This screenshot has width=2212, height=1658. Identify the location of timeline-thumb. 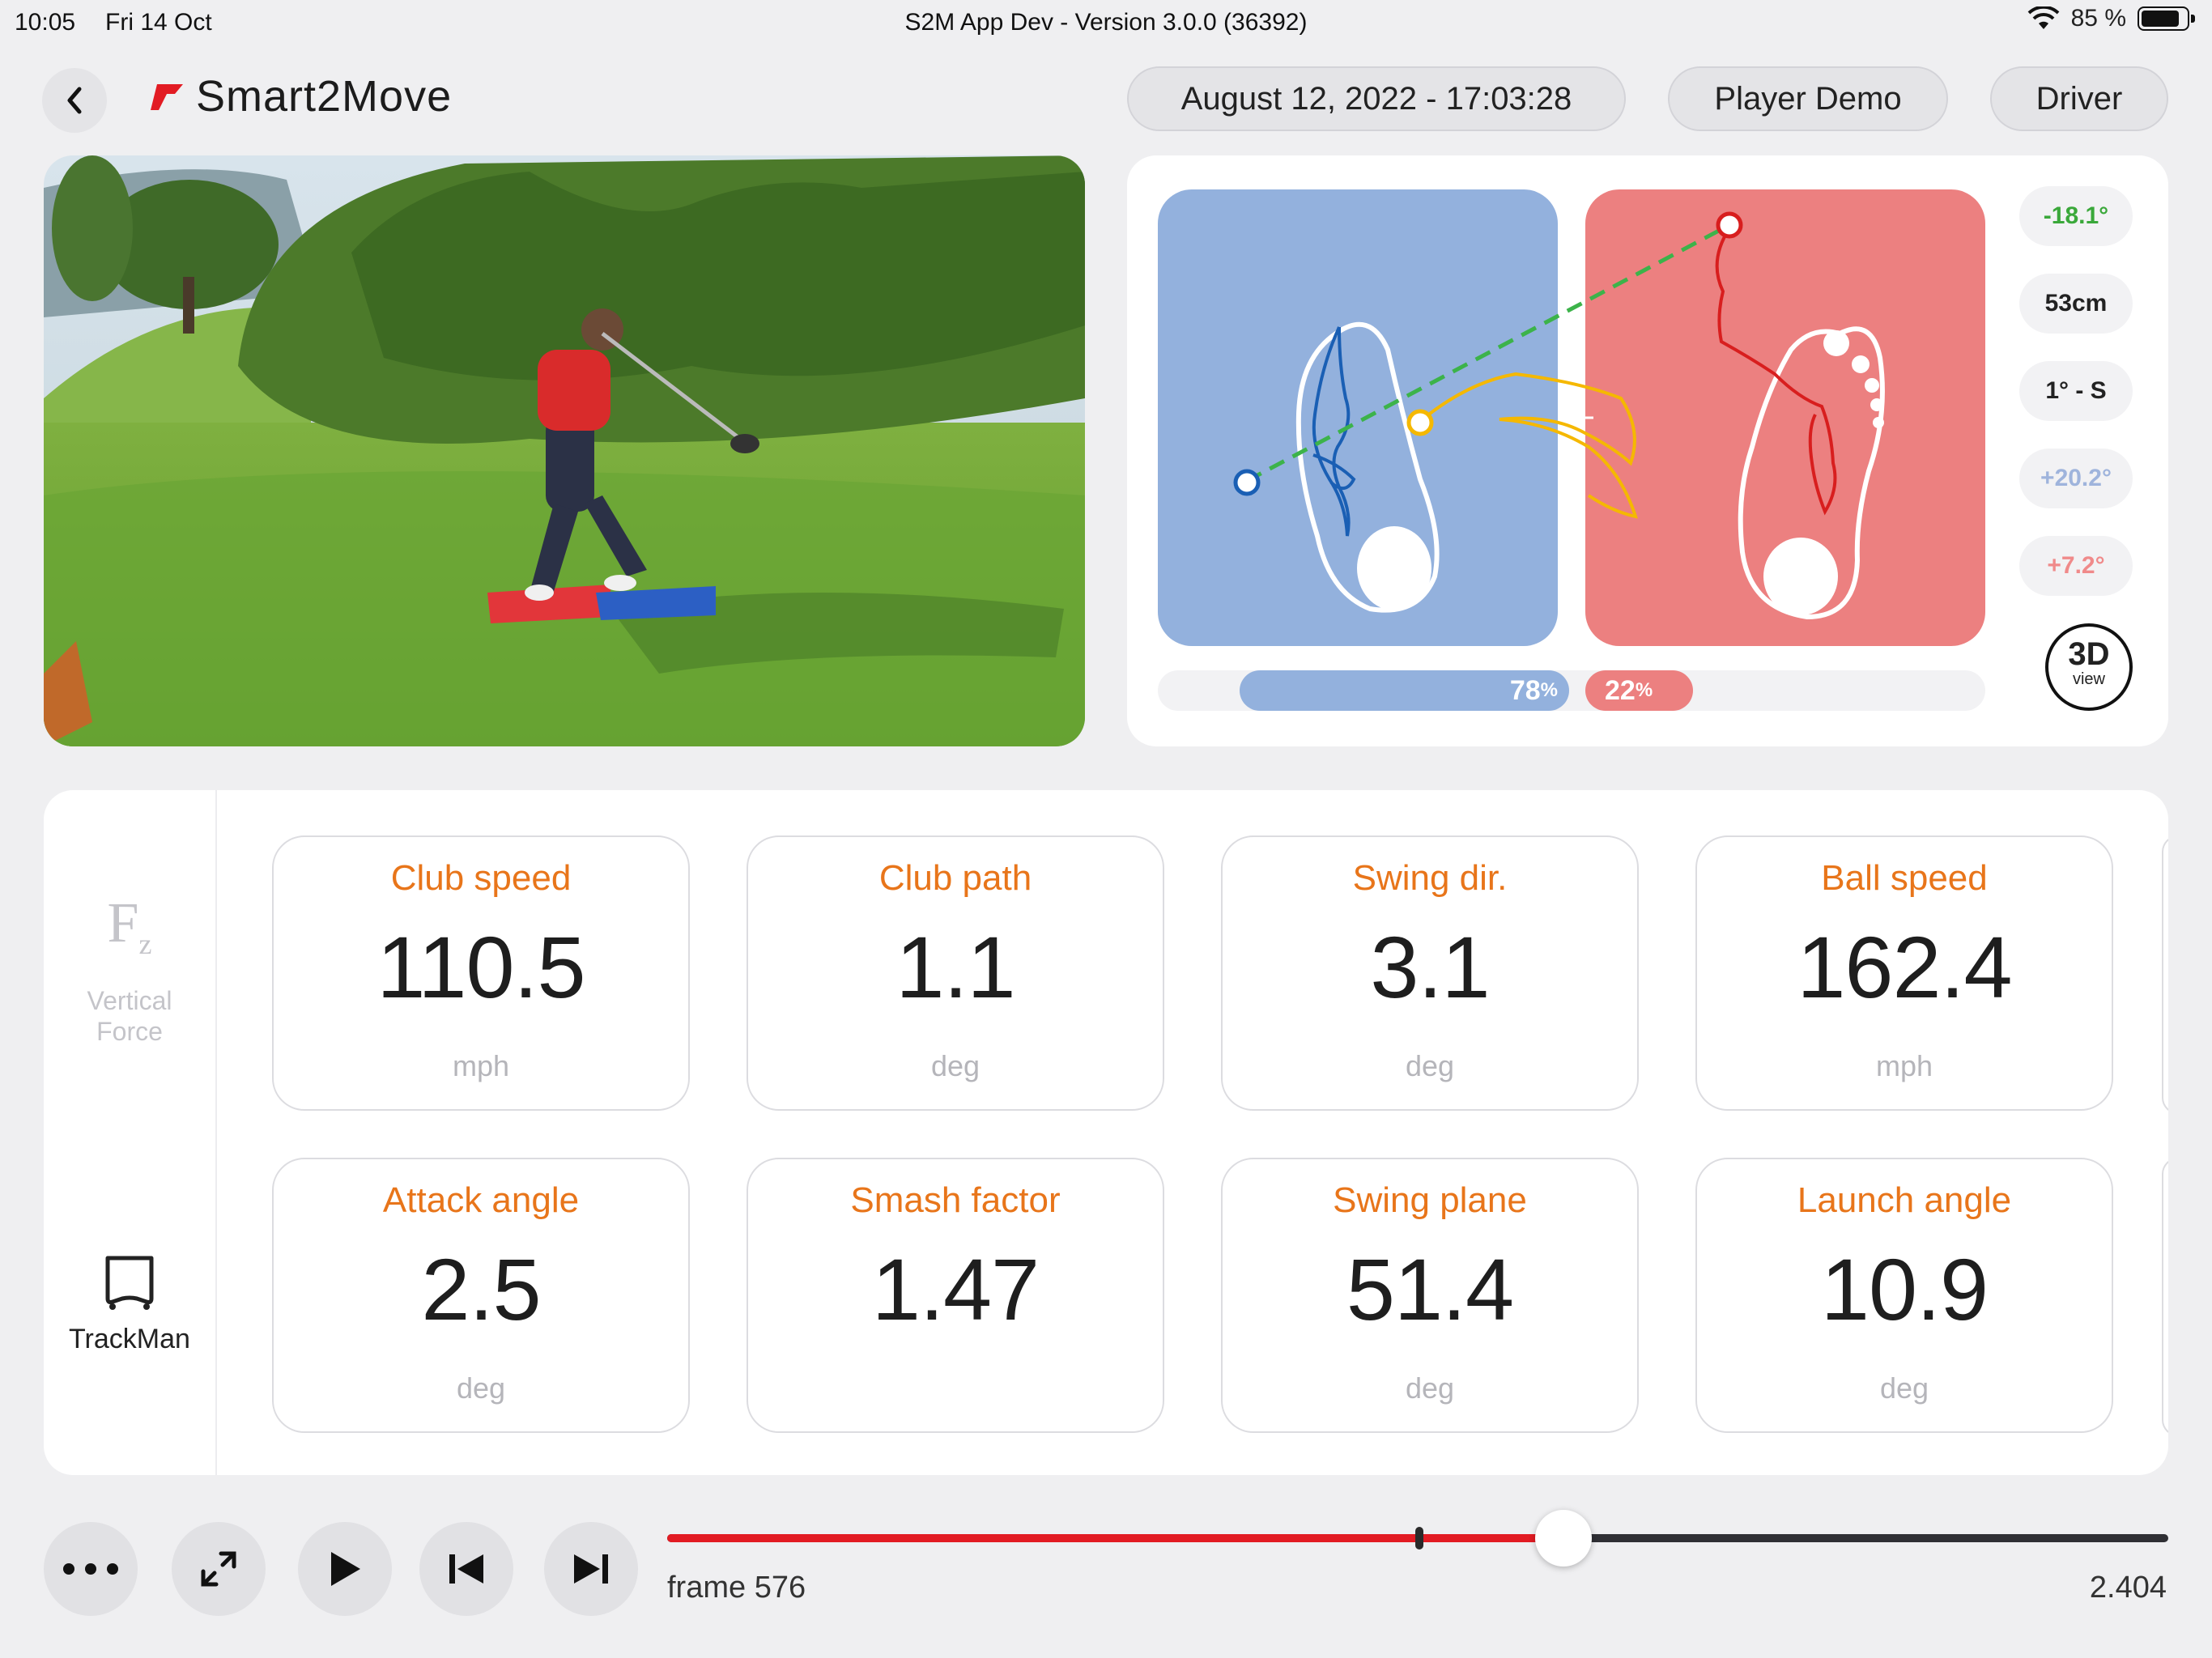
(1563, 1538).